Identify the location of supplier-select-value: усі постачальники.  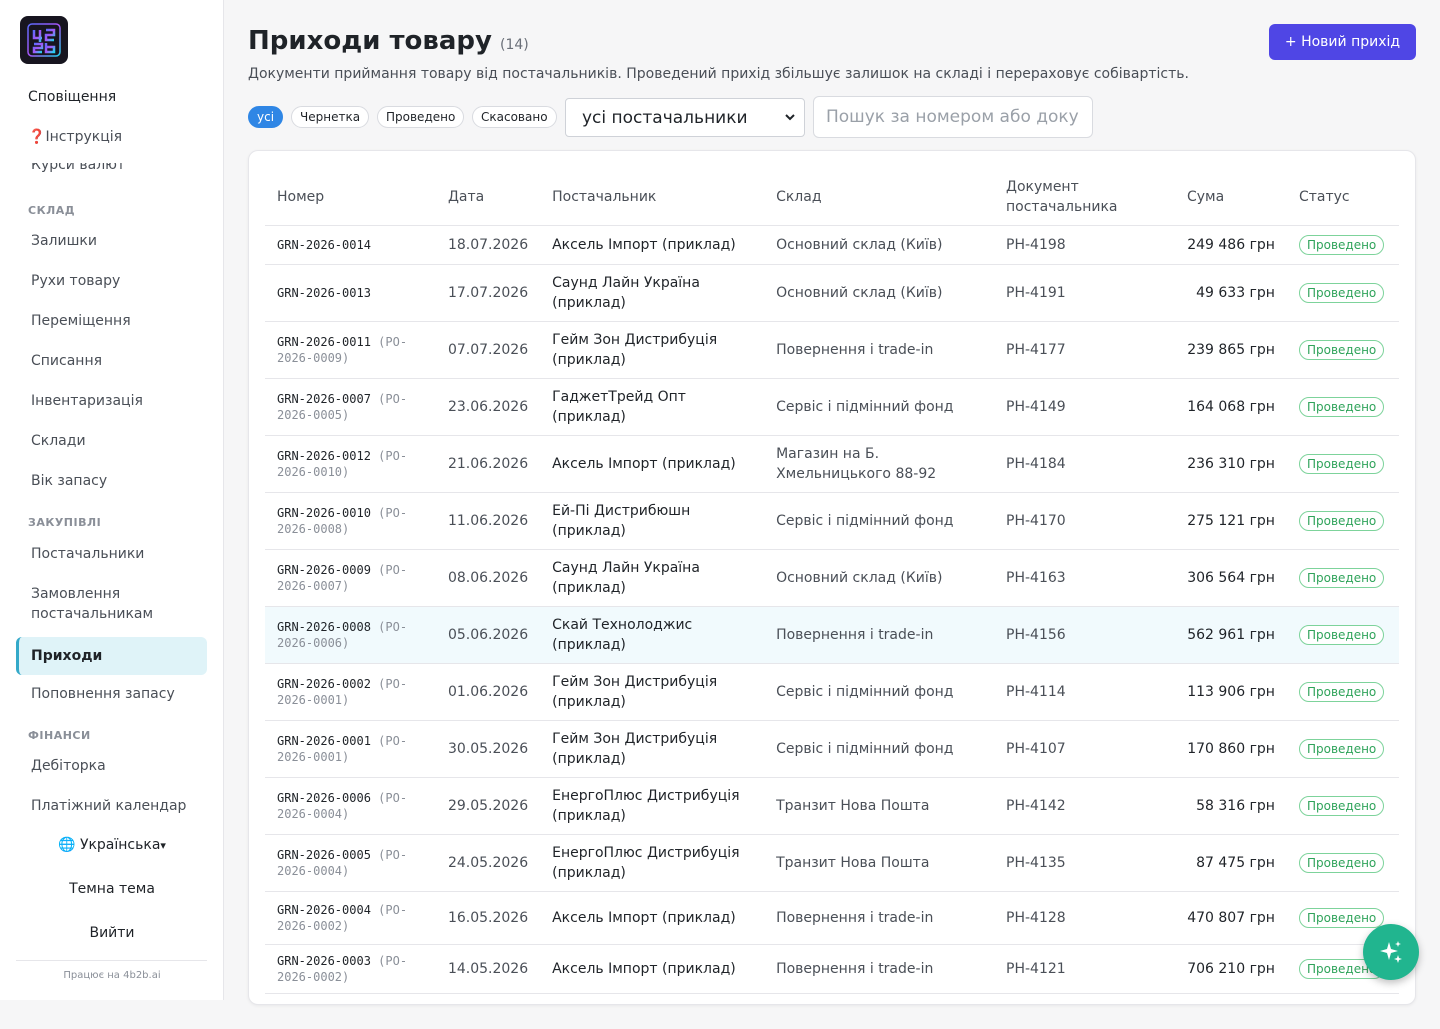
(665, 117).